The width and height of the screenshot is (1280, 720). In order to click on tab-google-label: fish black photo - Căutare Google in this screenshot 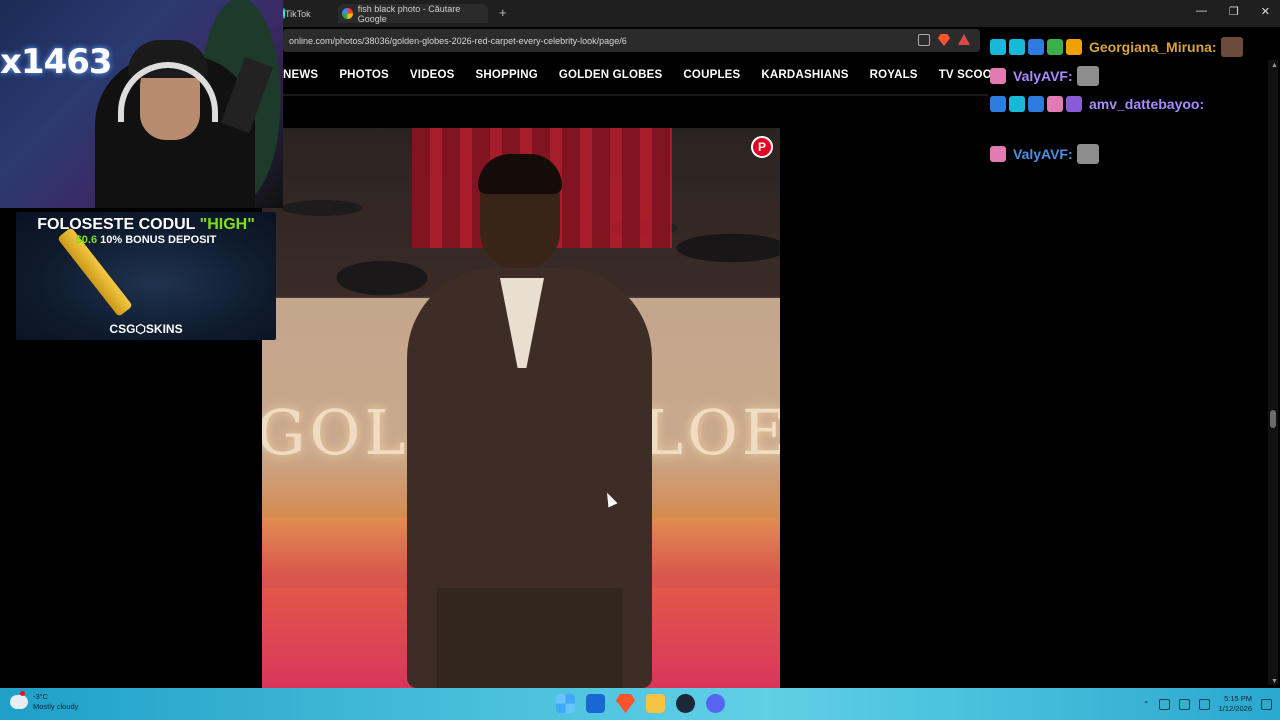, I will do `click(409, 13)`.